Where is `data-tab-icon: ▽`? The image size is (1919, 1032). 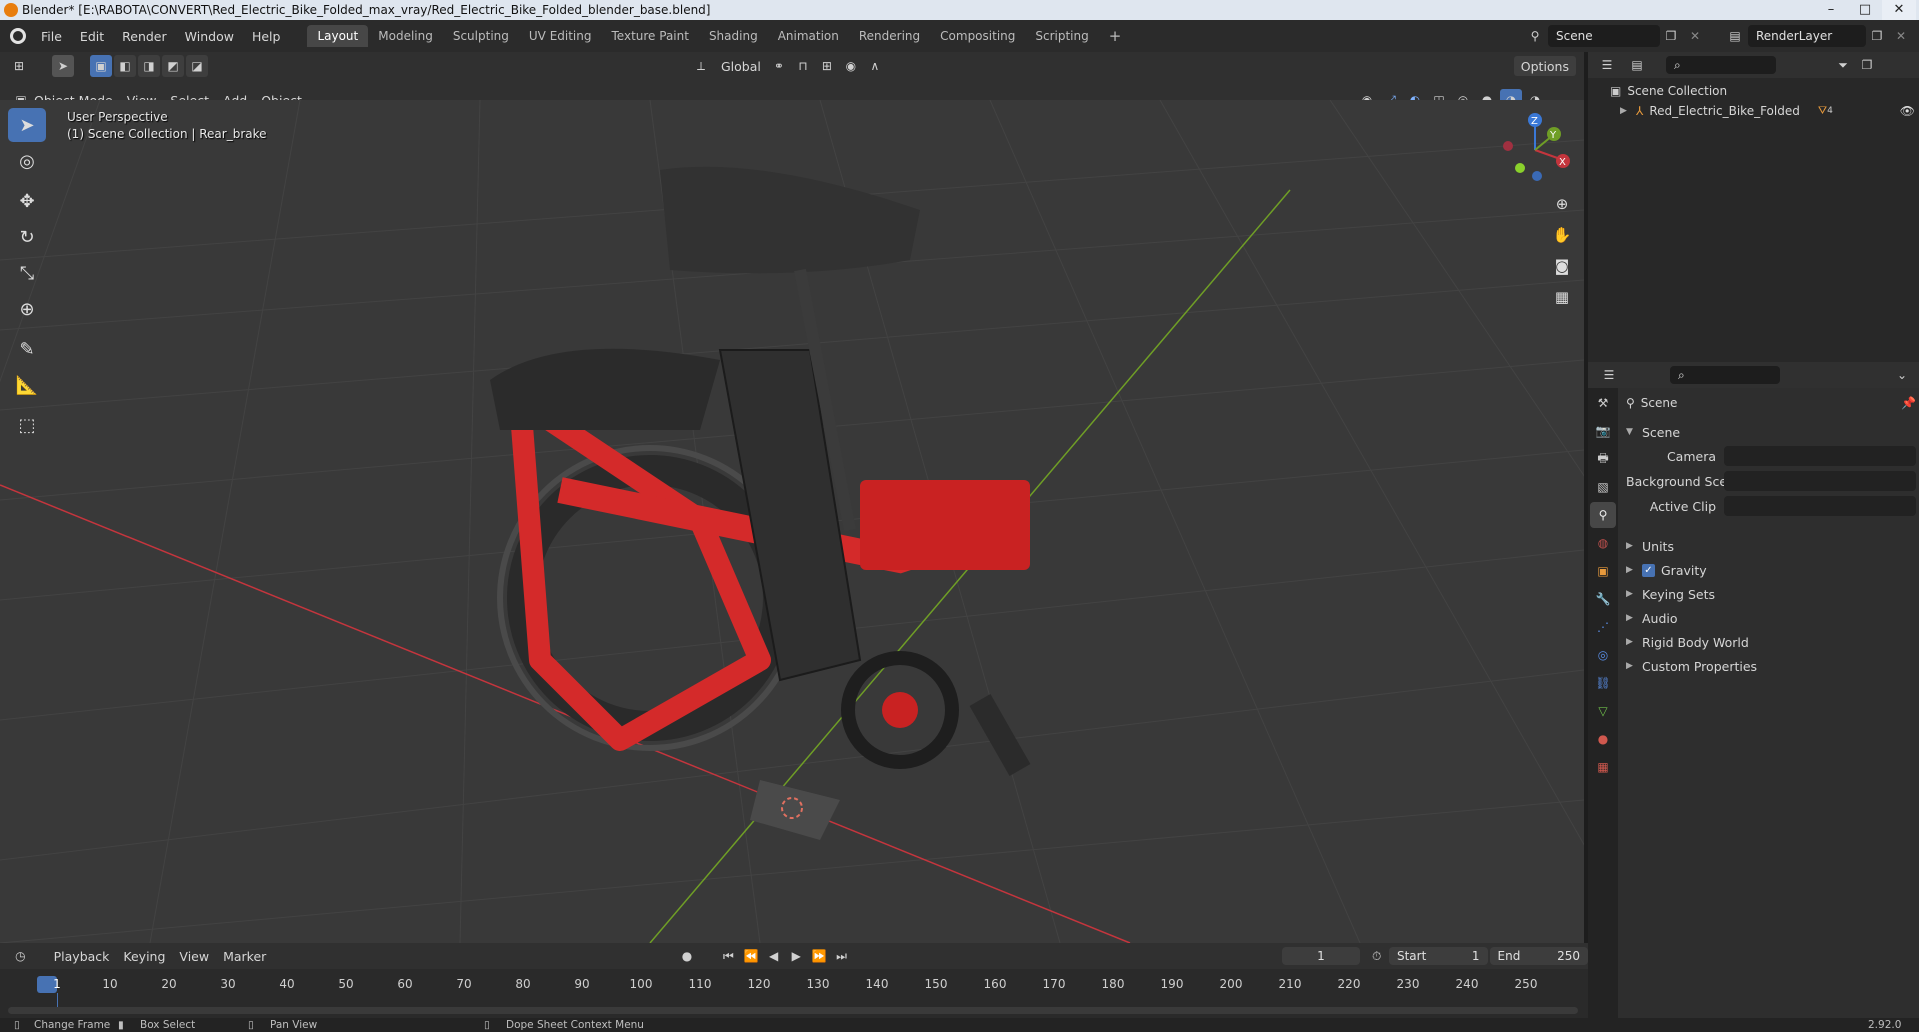
data-tab-icon: ▽ is located at coordinates (1603, 711).